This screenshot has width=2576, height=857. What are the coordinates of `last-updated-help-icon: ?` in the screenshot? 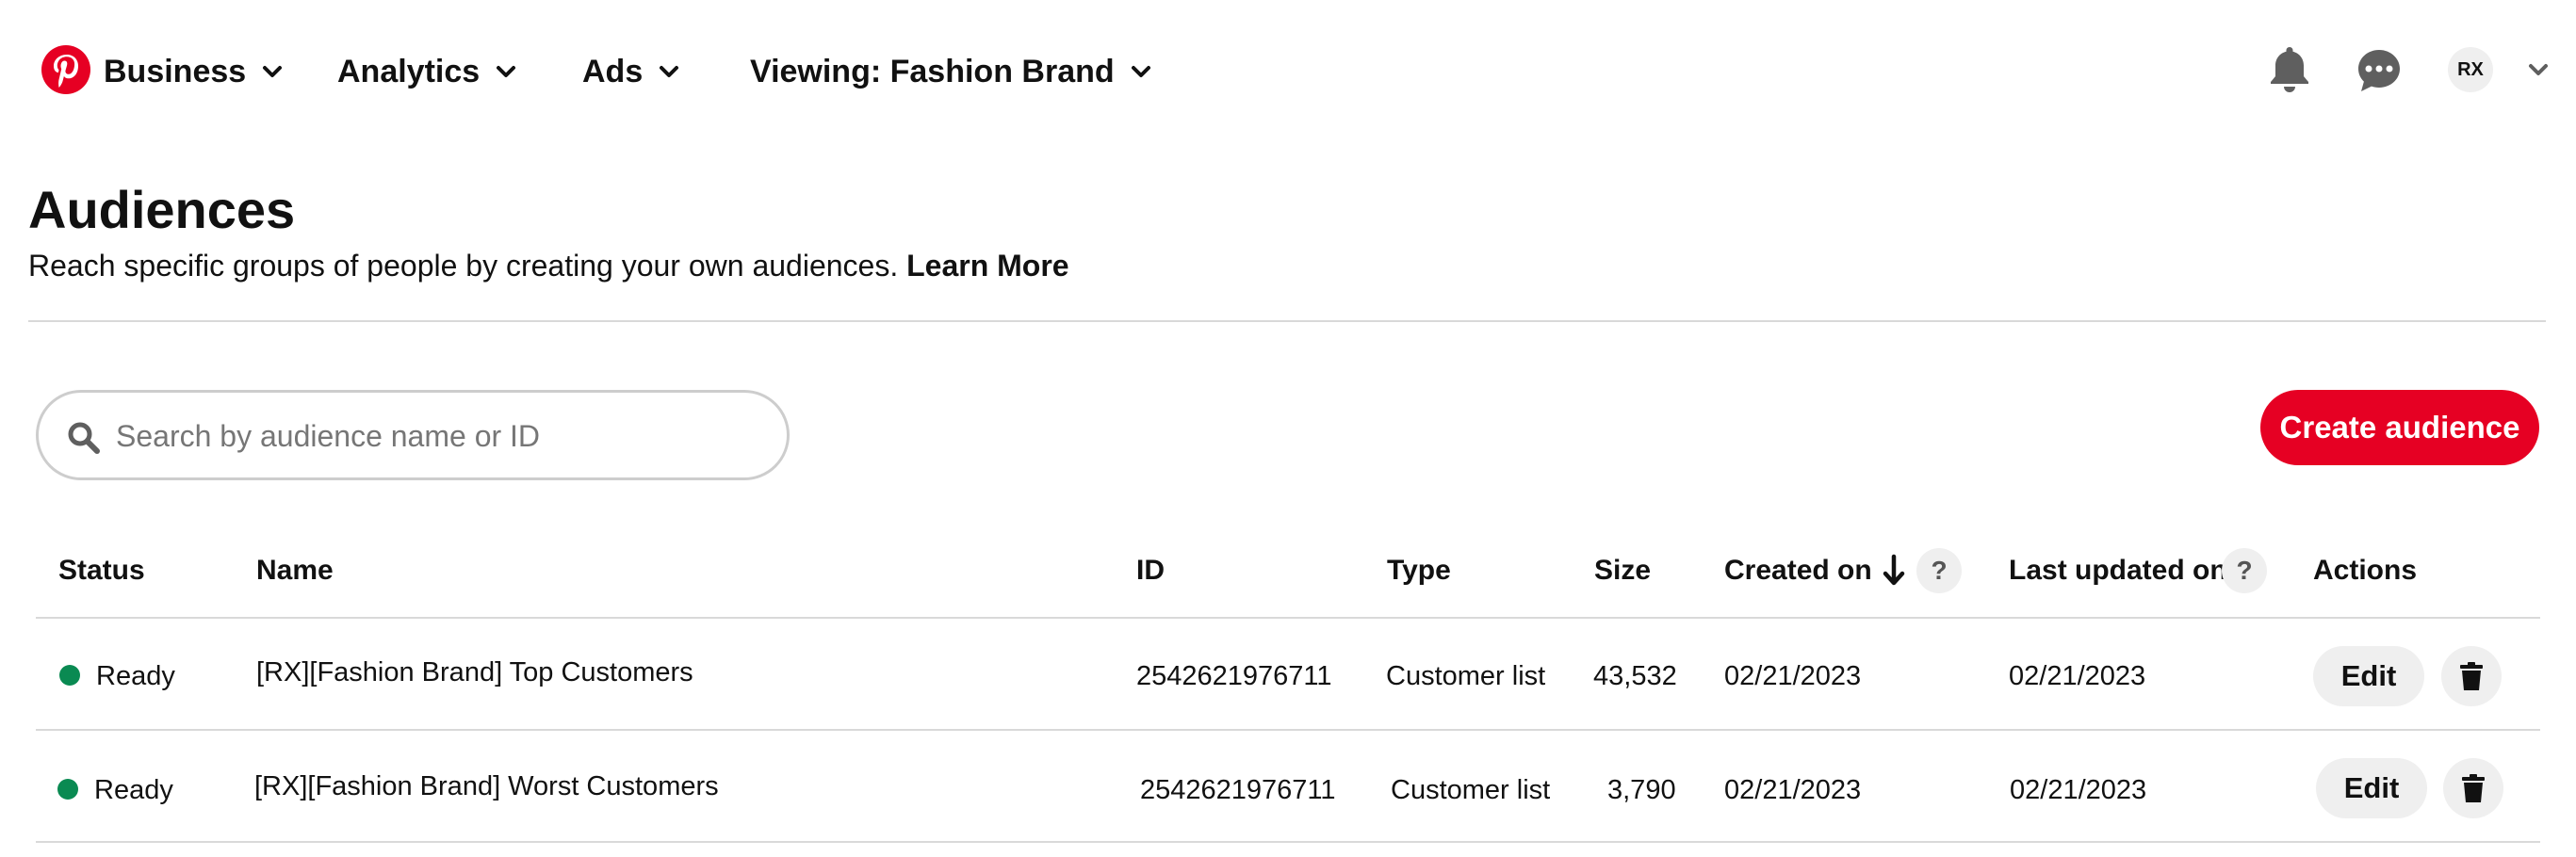 It's located at (2244, 570).